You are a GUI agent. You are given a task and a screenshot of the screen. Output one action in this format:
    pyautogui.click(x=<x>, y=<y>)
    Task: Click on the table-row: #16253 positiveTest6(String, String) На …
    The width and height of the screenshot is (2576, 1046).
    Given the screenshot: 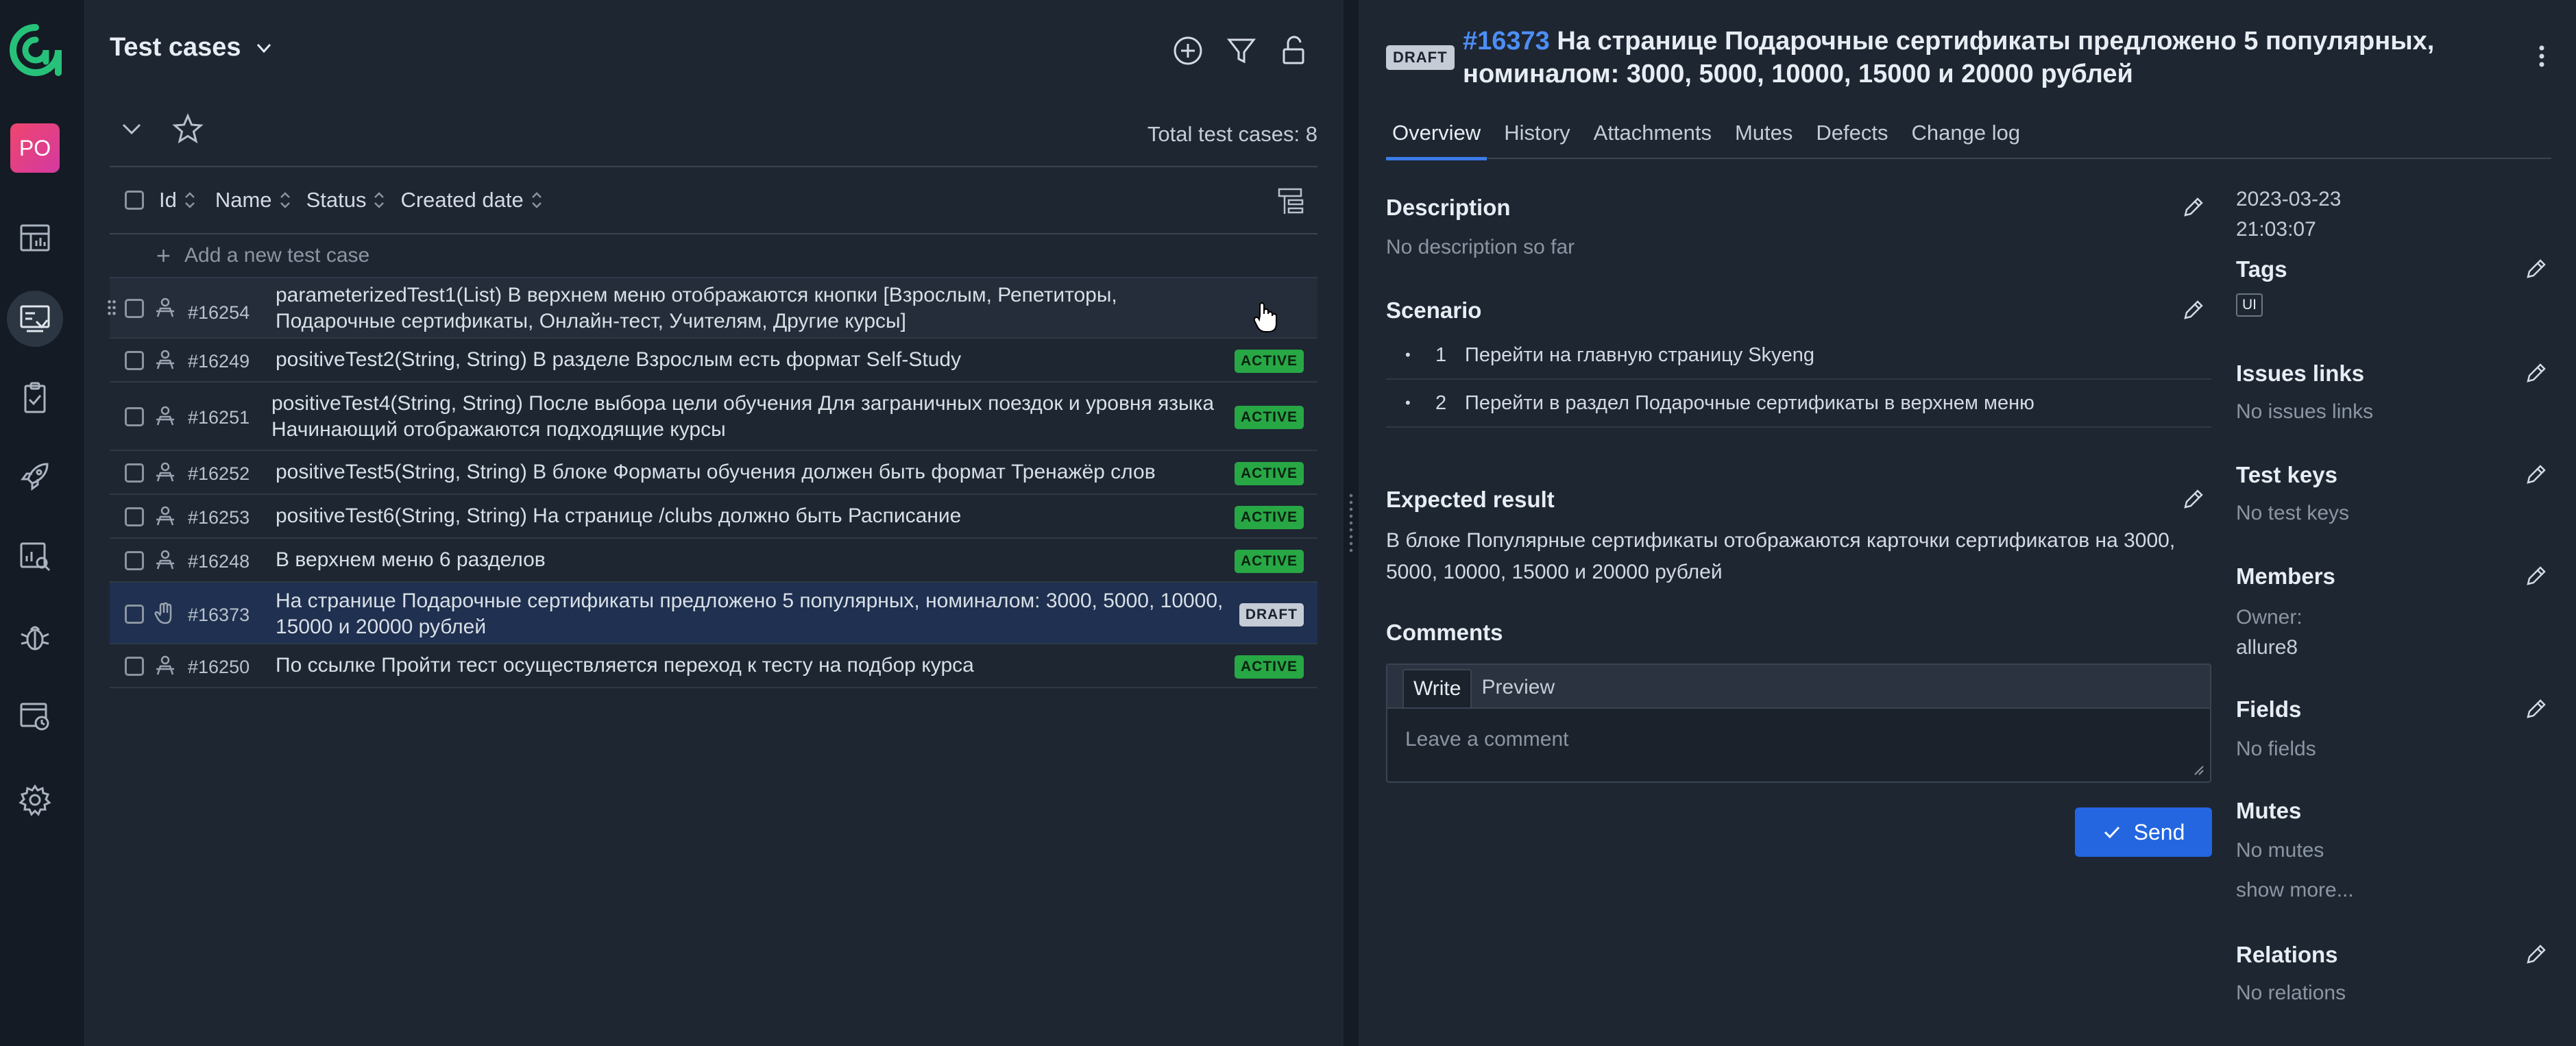 What is the action you would take?
    pyautogui.click(x=713, y=517)
    